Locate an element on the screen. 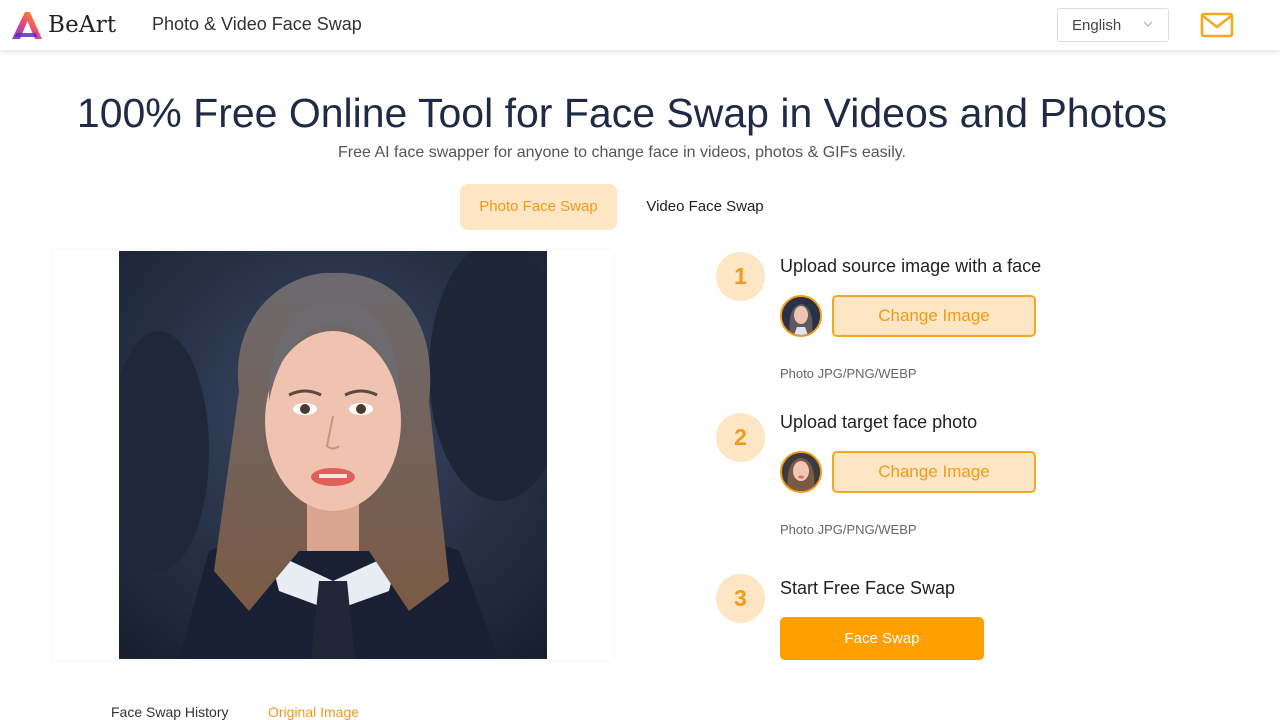  face-swap-button: Face Swap is located at coordinates (882, 638).